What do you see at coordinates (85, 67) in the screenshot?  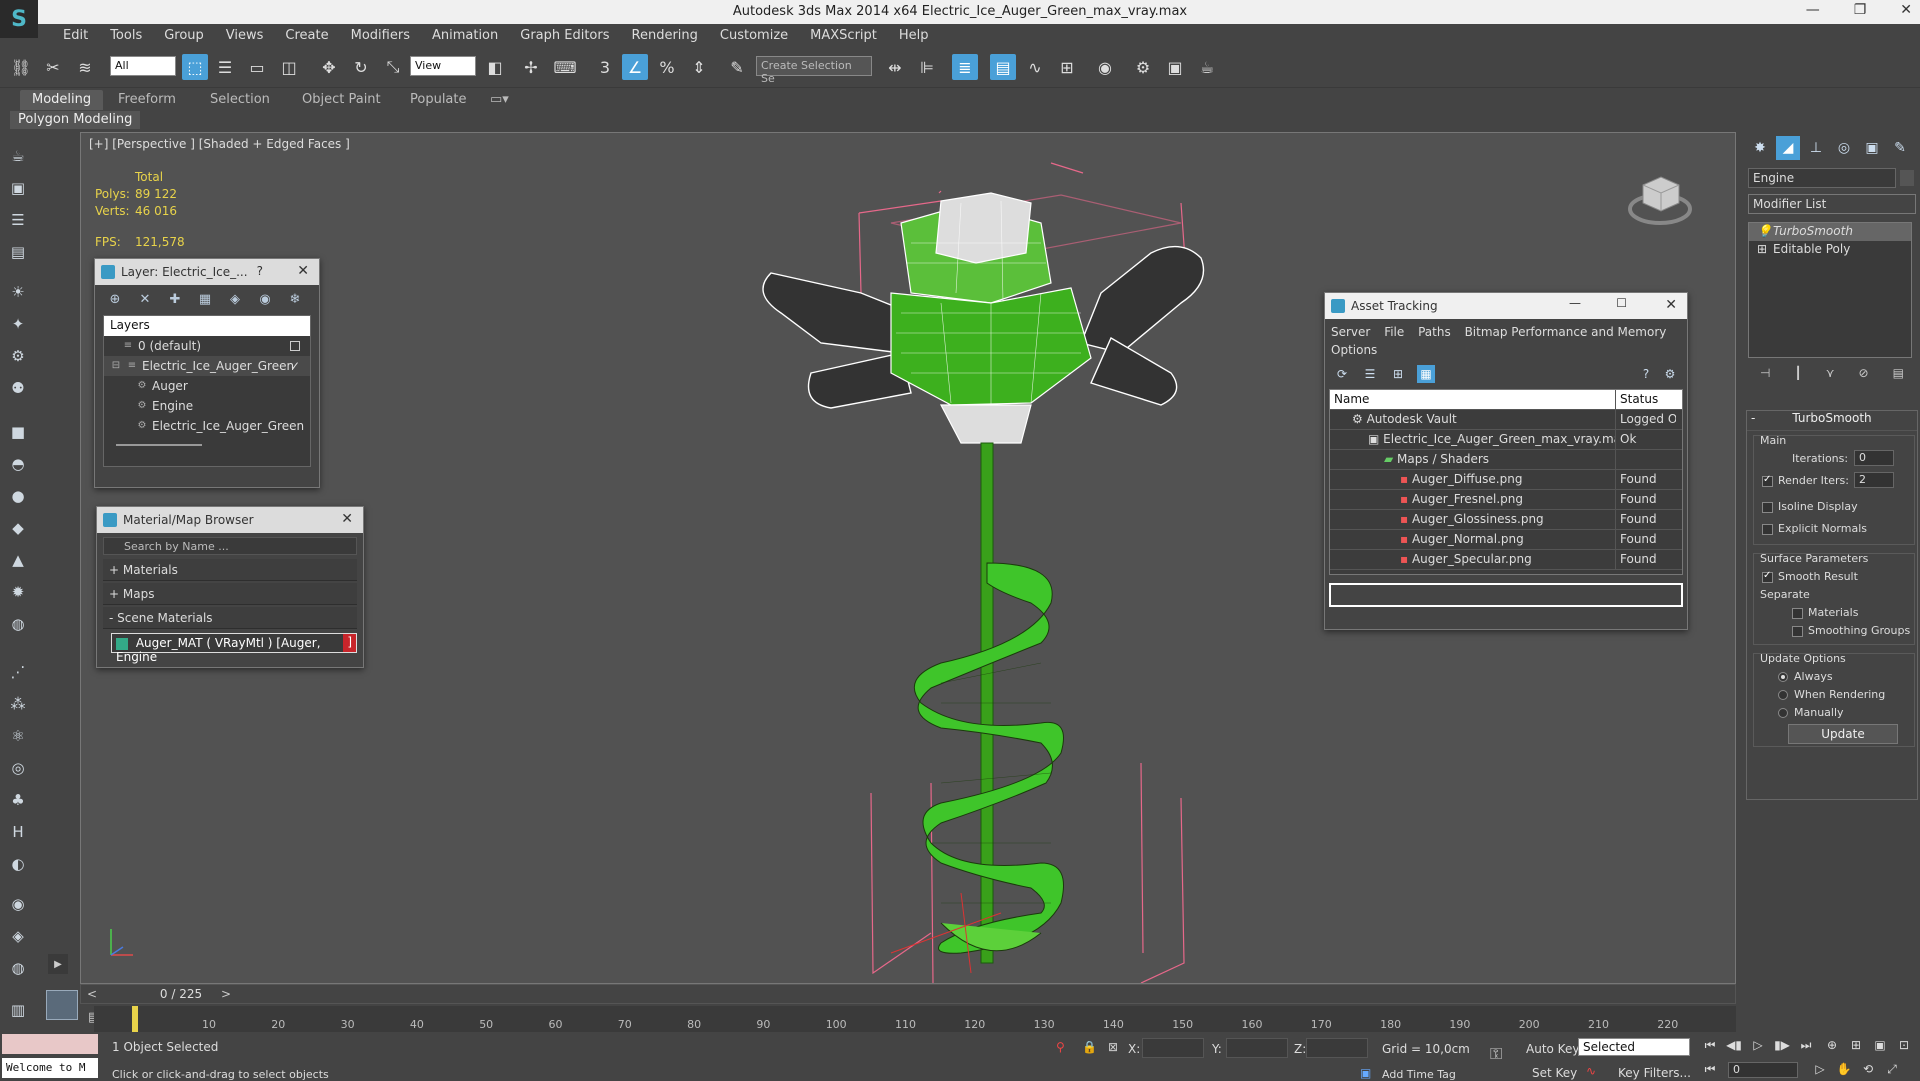 I see `bind-space-warp-icon: ≋` at bounding box center [85, 67].